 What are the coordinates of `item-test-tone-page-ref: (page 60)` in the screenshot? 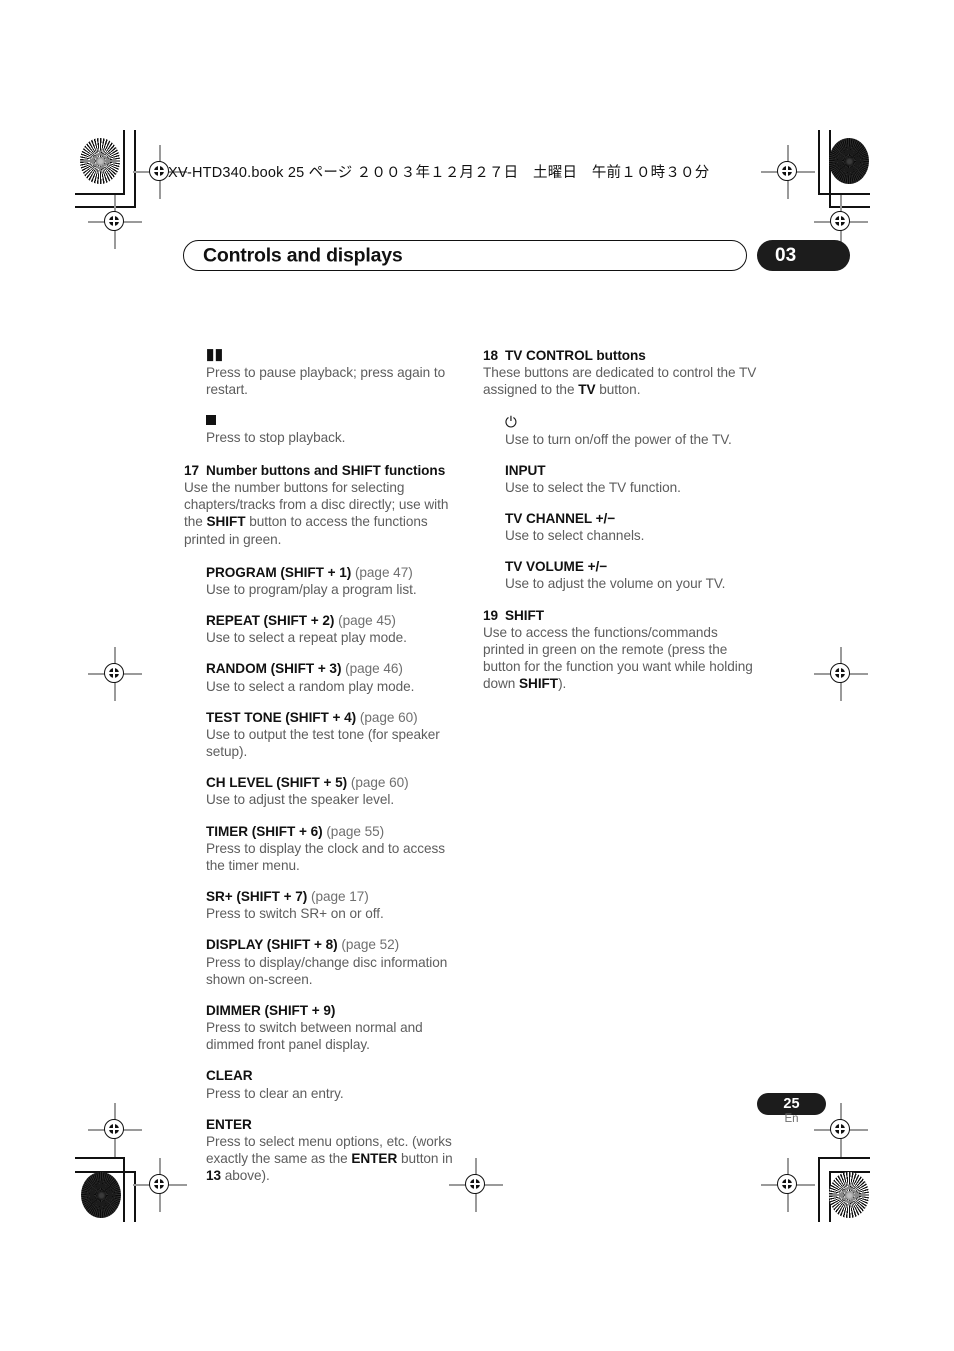 It's located at (388, 717).